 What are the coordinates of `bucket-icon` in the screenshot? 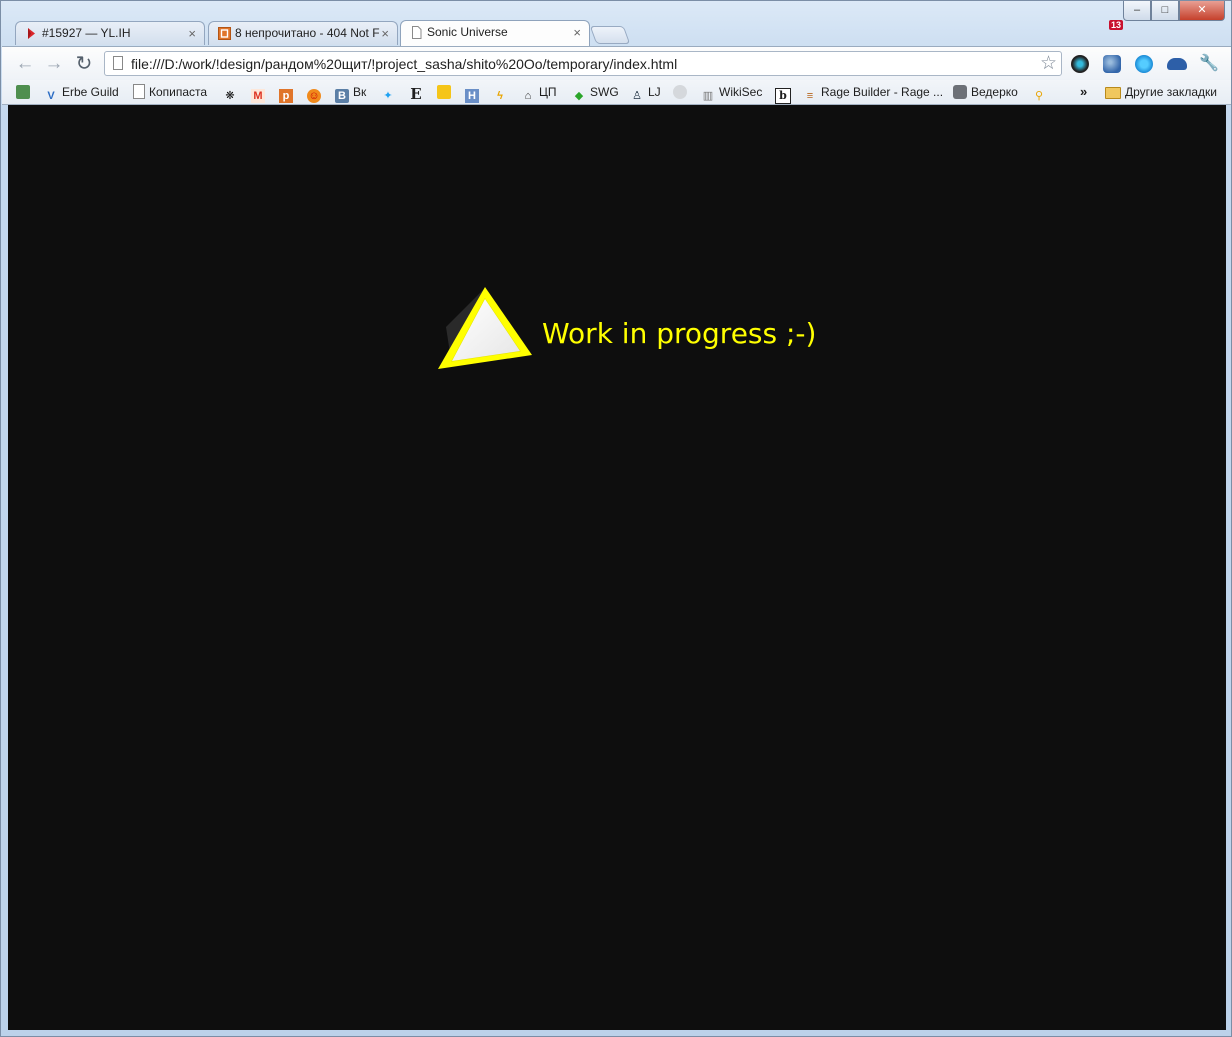 It's located at (960, 92).